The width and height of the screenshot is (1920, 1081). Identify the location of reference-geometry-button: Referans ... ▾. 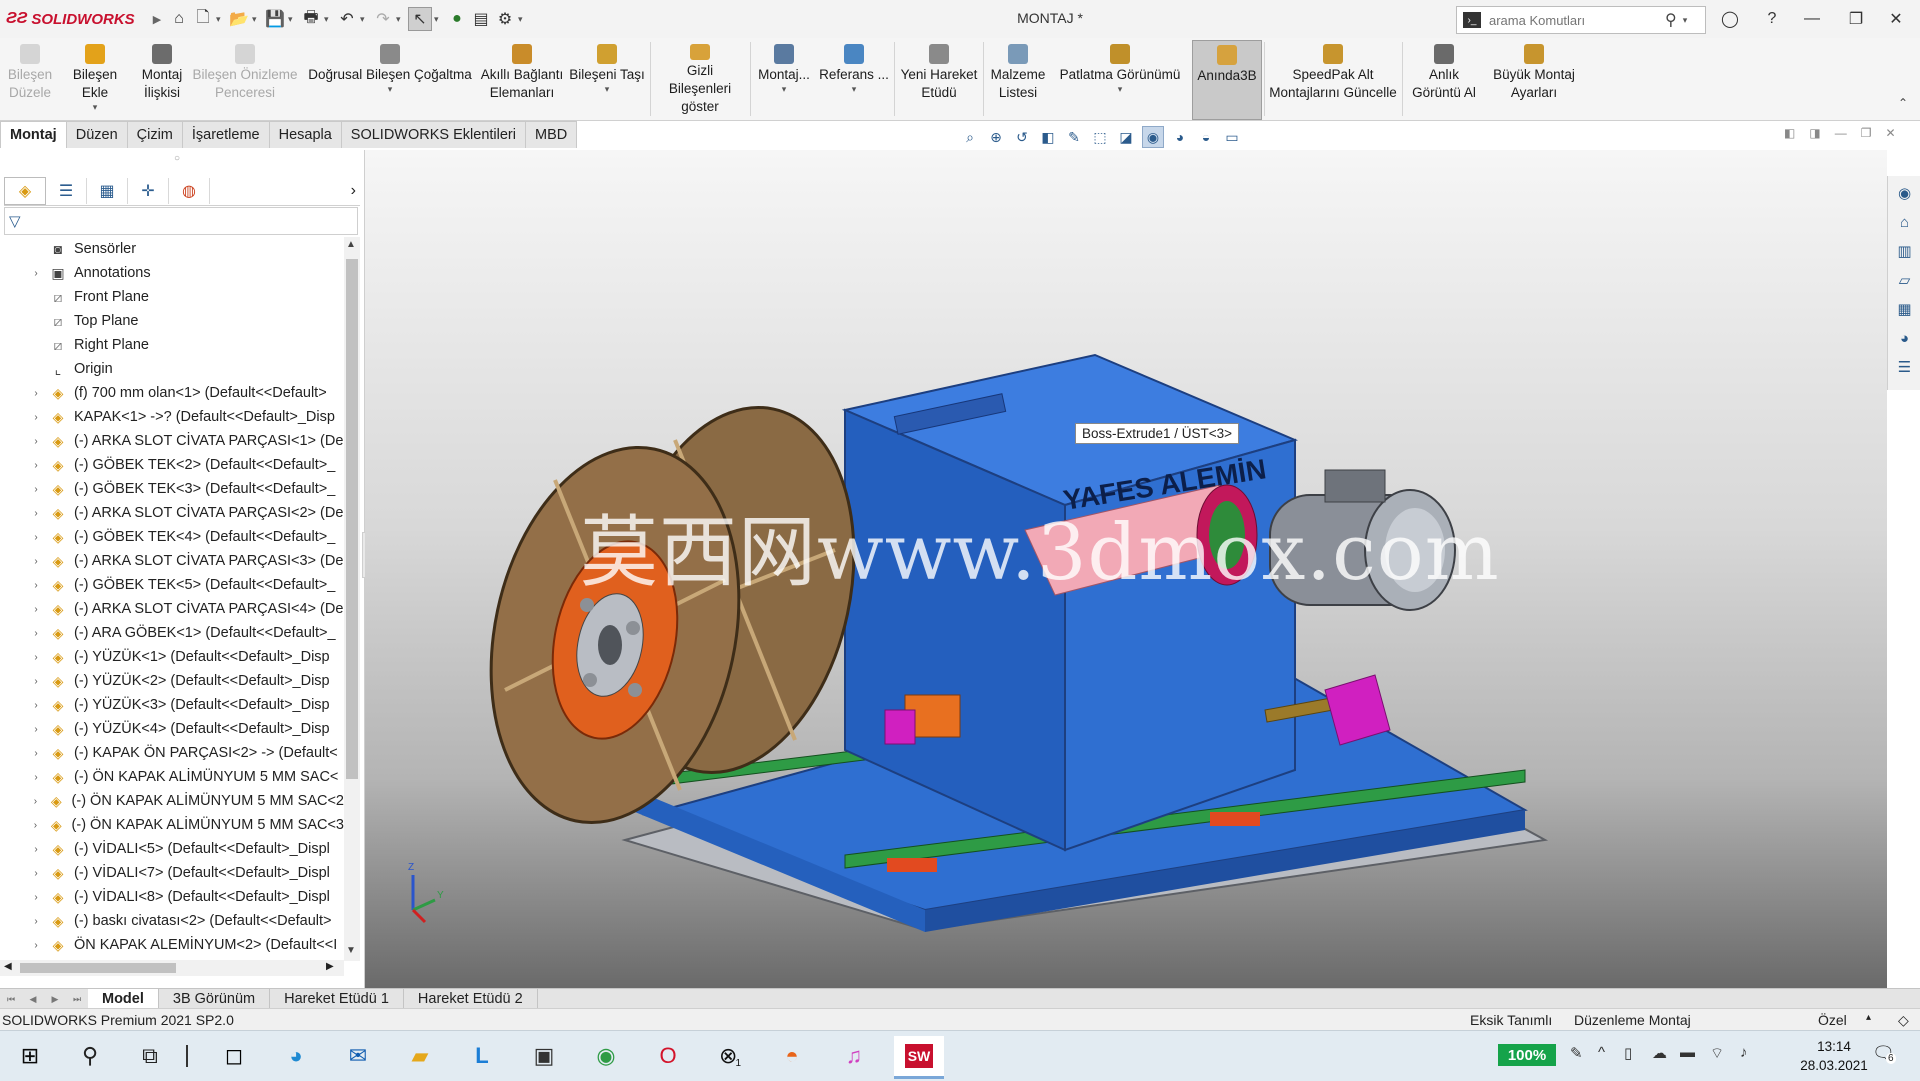
(854, 80).